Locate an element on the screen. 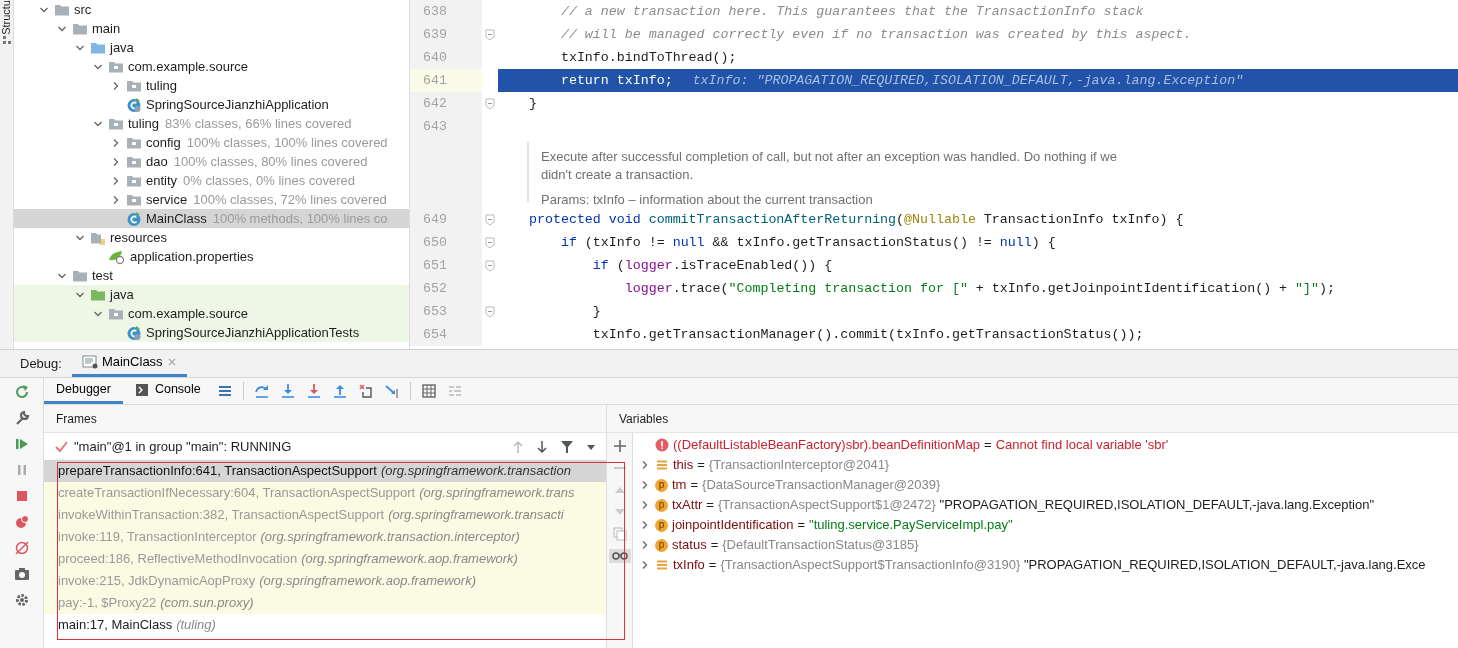  camera-icon is located at coordinates (21, 574).